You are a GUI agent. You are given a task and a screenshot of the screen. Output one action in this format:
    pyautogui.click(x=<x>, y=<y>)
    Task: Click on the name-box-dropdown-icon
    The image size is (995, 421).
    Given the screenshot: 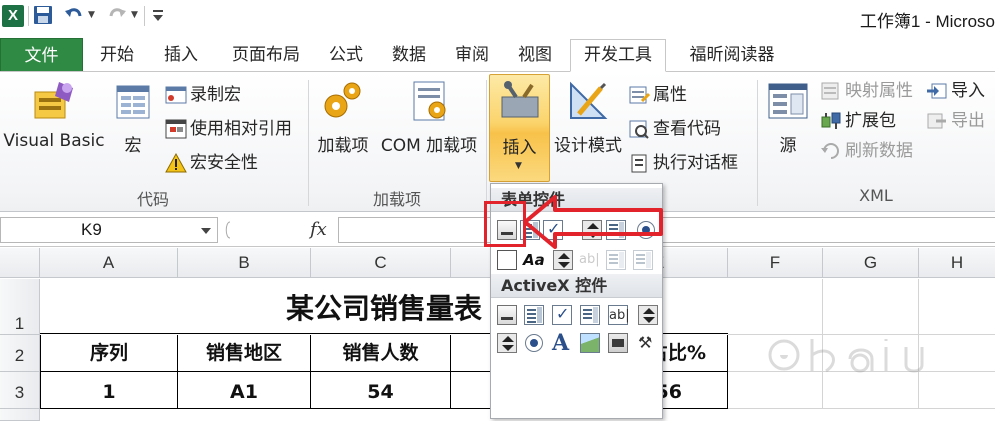 What is the action you would take?
    pyautogui.click(x=206, y=231)
    